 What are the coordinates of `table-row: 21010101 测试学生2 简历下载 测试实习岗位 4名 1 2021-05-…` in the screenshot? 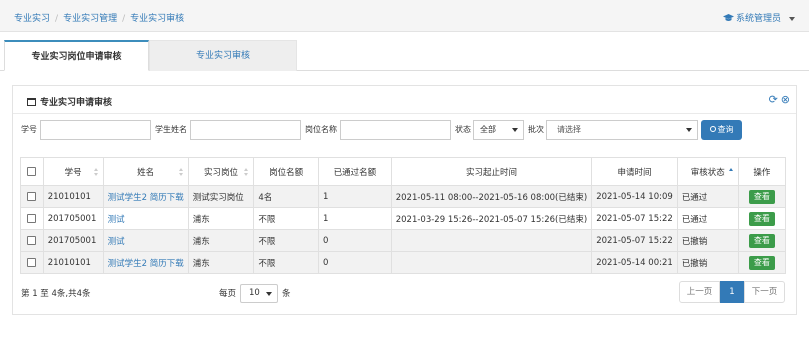 It's located at (403, 196).